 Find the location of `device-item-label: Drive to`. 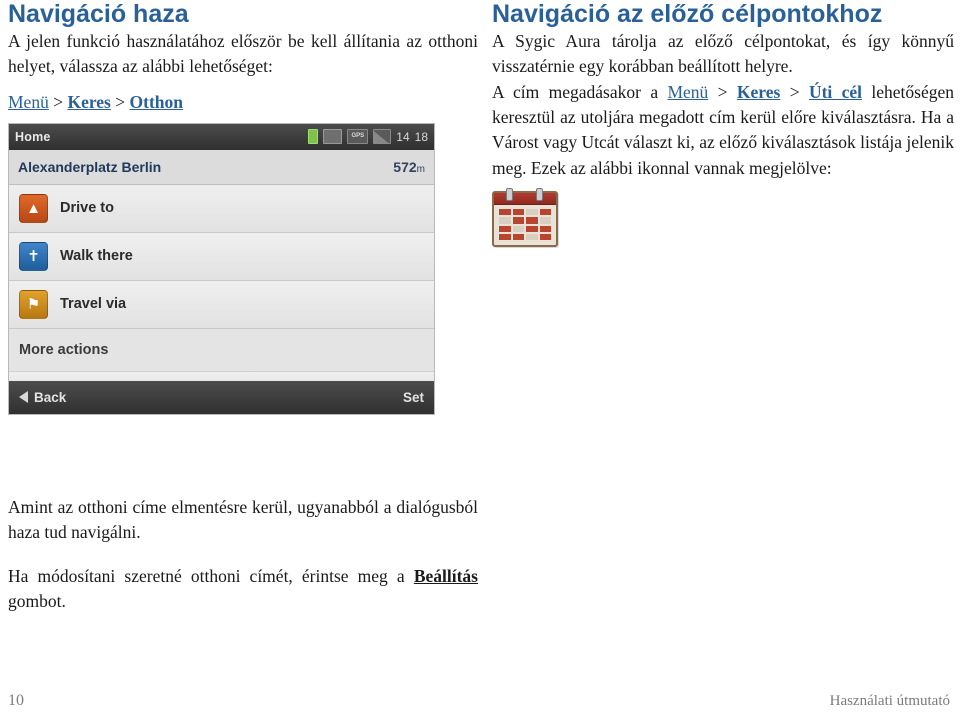

device-item-label: Drive to is located at coordinates (87, 208).